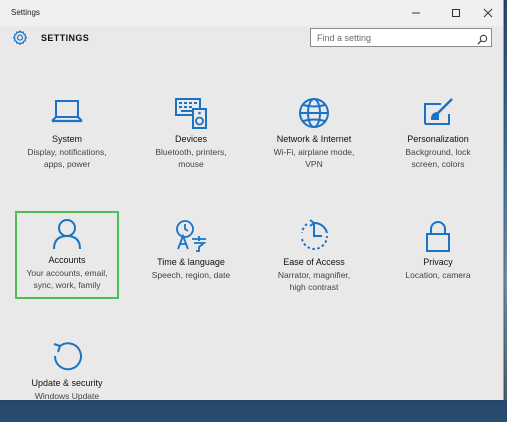 Image resolution: width=507 pixels, height=422 pixels. What do you see at coordinates (314, 262) in the screenshot?
I see `tile-label: Ease of Access` at bounding box center [314, 262].